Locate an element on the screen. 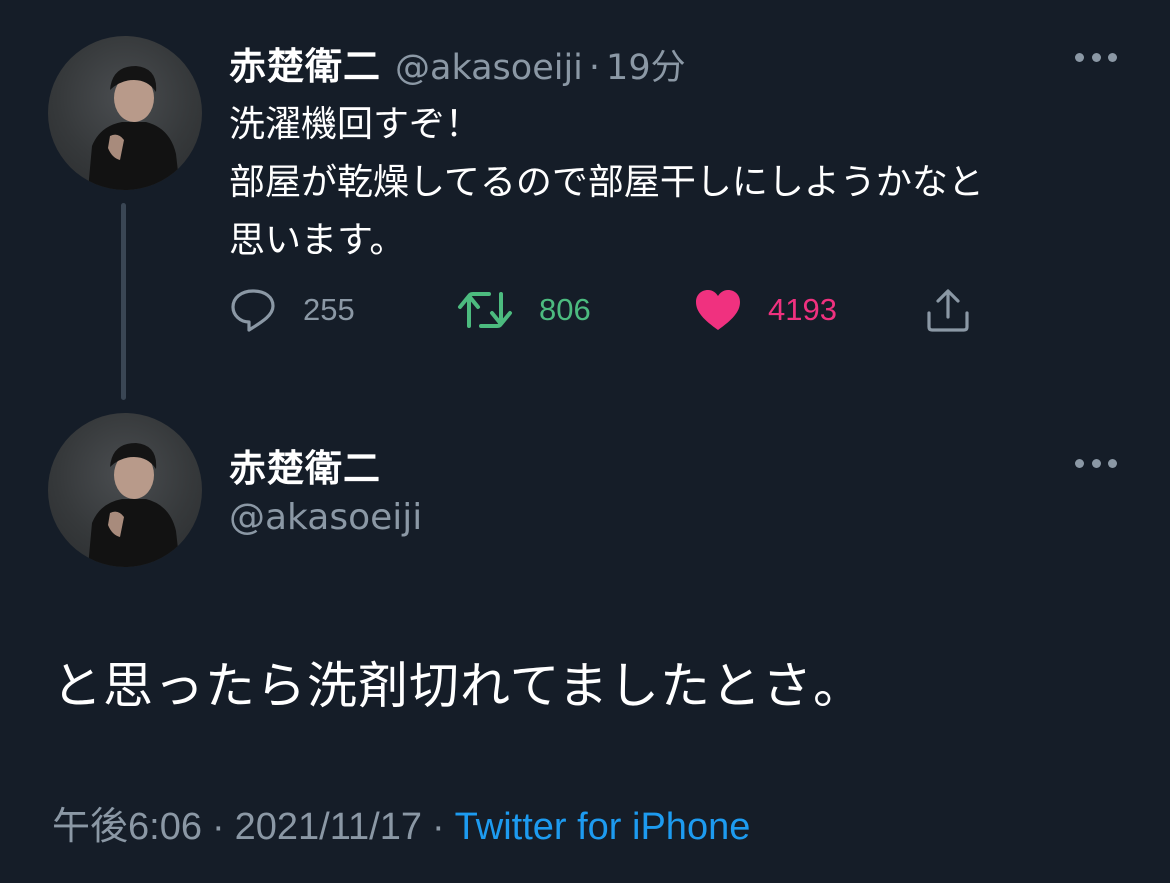 The height and width of the screenshot is (883, 1170). tweet-header: 赤楚衛二 @akasoeiji · 19分 is located at coordinates (457, 62).